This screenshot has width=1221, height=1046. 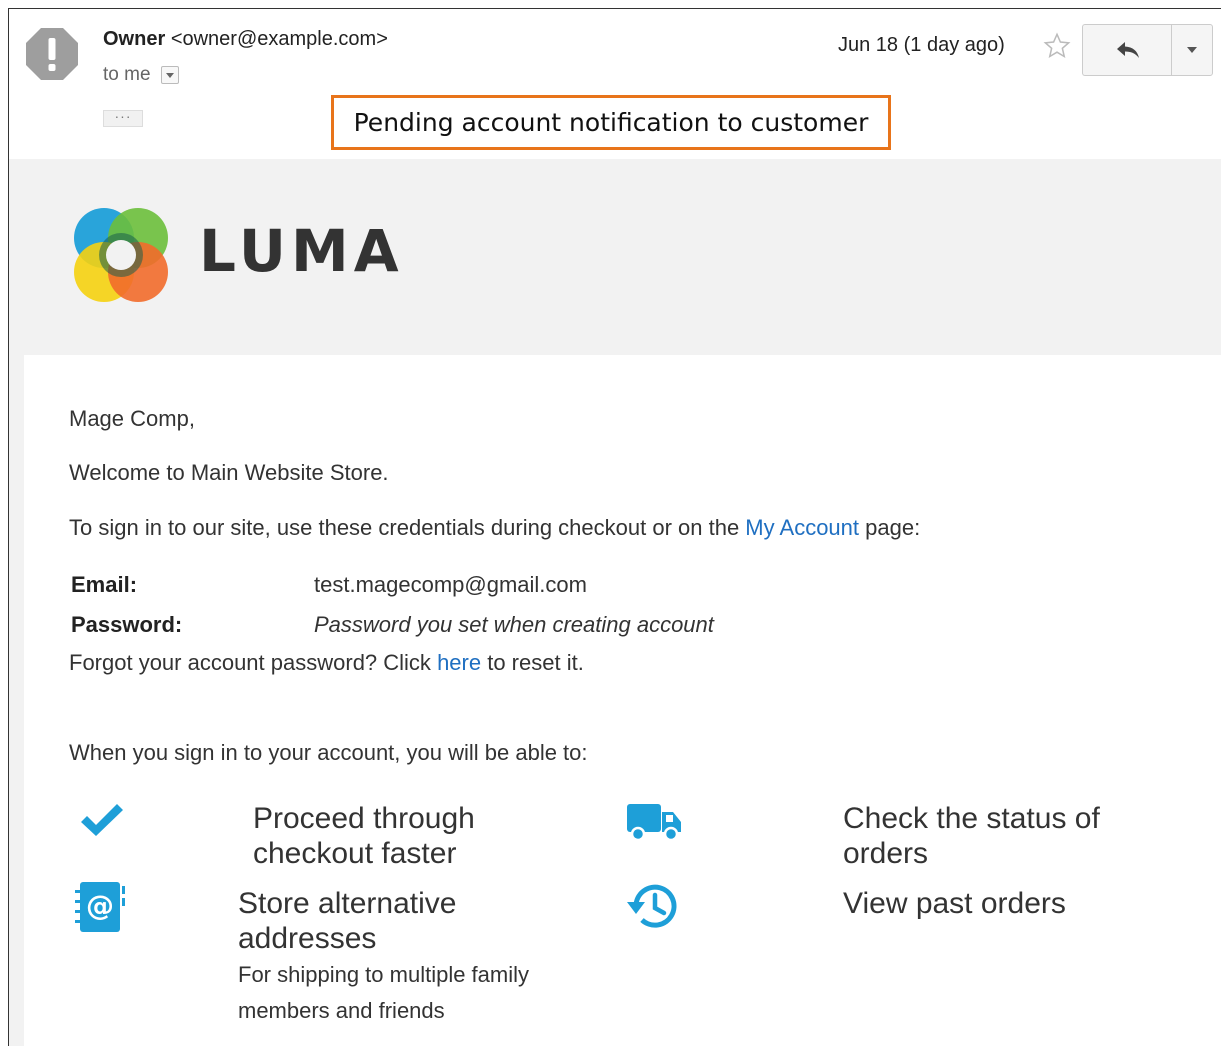 I want to click on reply-button, so click(x=1127, y=50).